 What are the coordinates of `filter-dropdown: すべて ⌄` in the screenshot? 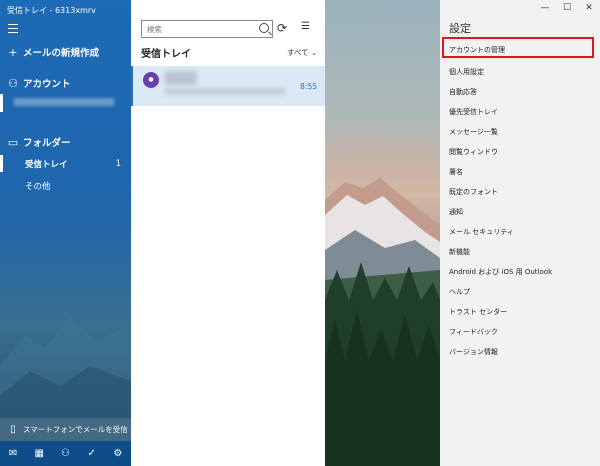 It's located at (302, 52).